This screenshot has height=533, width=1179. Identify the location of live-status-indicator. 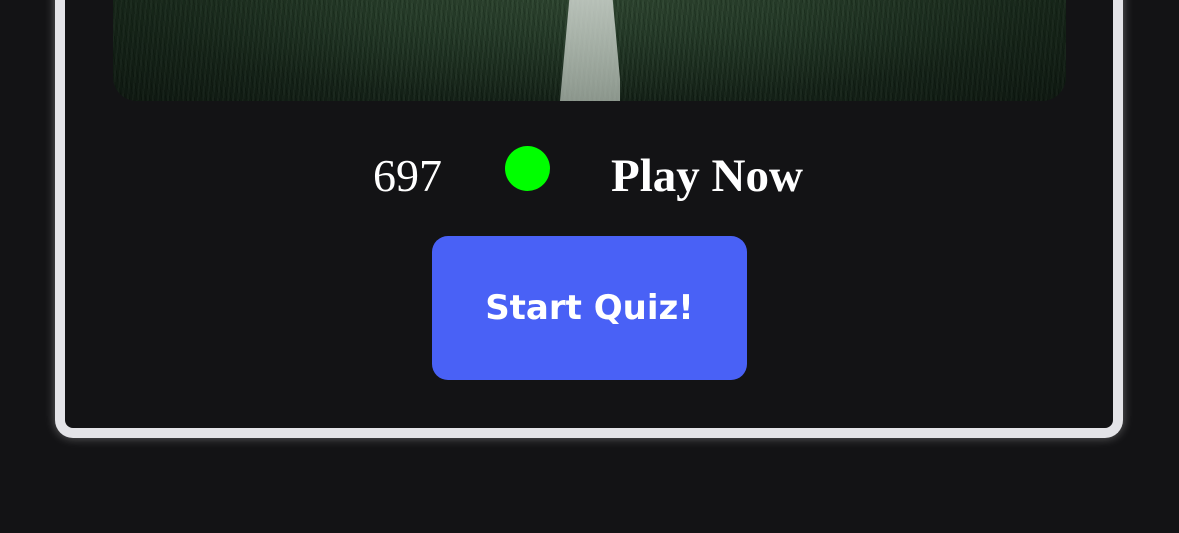
(527, 168).